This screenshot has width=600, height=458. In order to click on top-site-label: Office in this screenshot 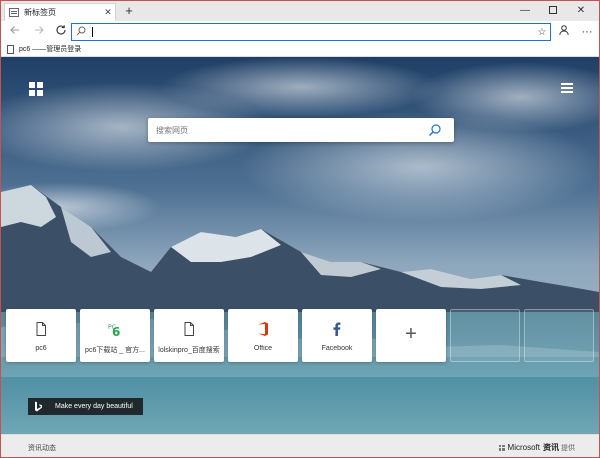, I will do `click(263, 348)`.